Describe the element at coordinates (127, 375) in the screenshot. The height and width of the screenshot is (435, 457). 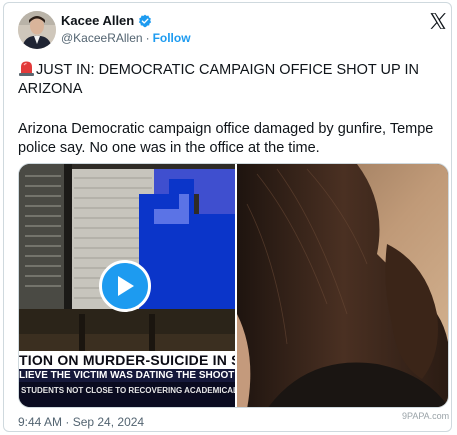
I see `news-ticker-subline: LIEVE THE VICTIM WAS DATING THE SHOOTE` at that location.